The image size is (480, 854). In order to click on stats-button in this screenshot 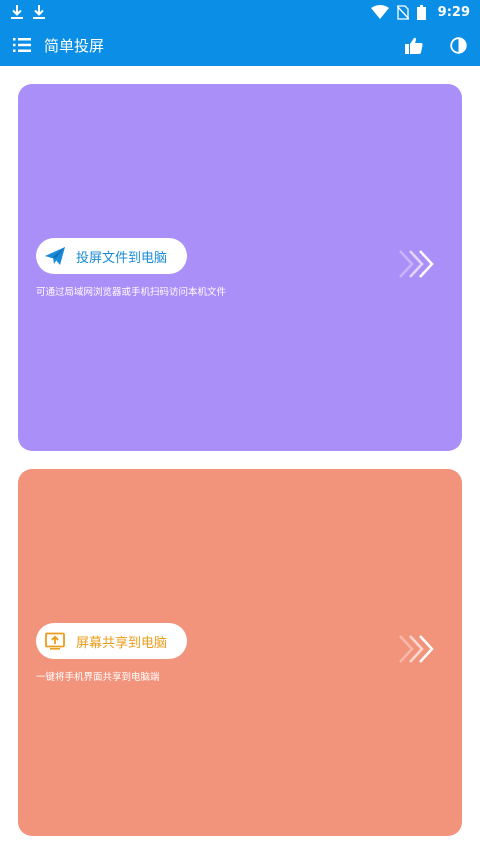, I will do `click(458, 45)`.